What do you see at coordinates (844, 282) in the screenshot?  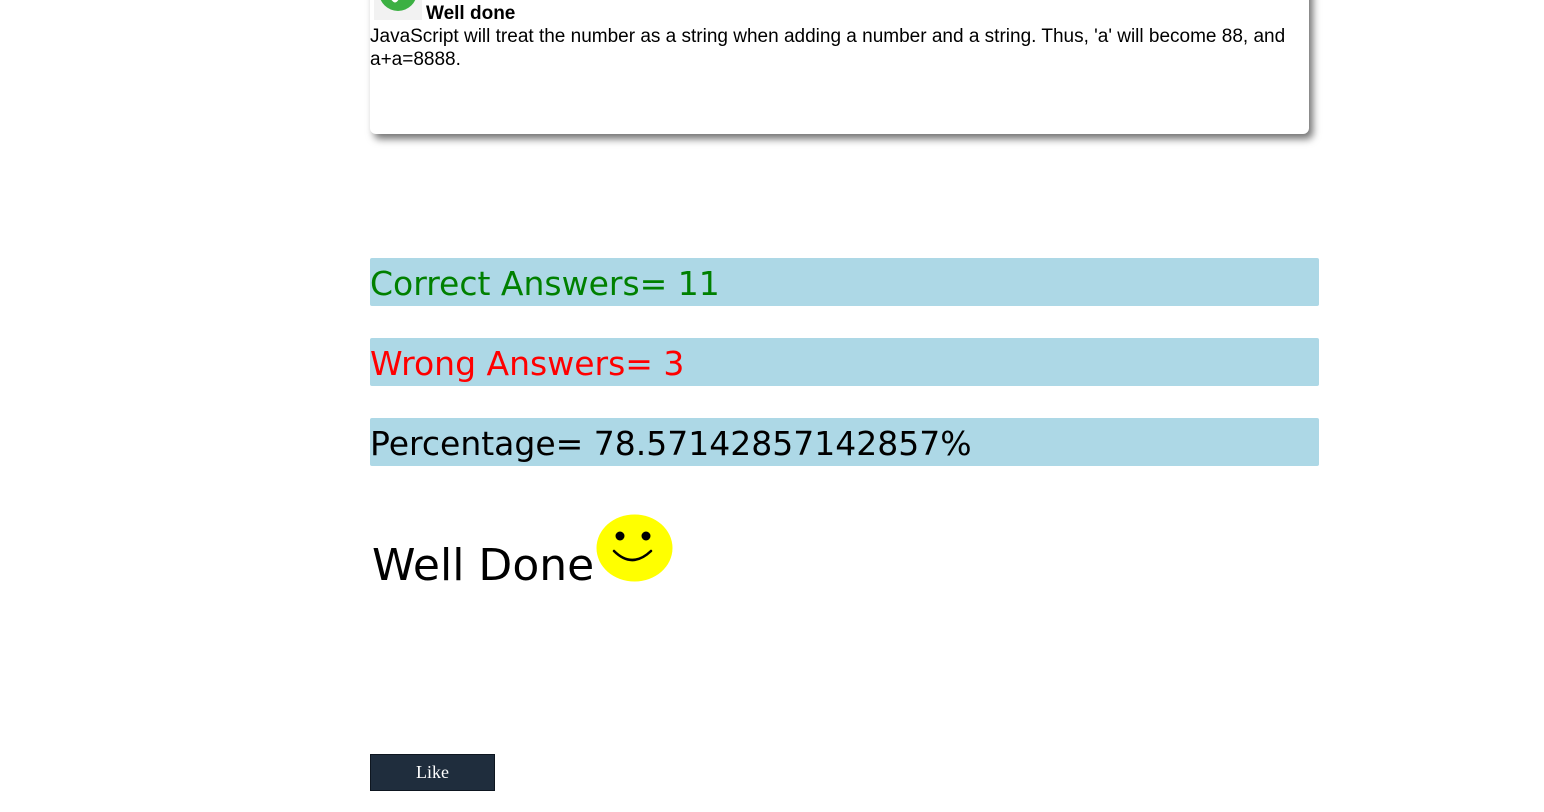 I see `correct-answers-count: Correct Answers= 11` at bounding box center [844, 282].